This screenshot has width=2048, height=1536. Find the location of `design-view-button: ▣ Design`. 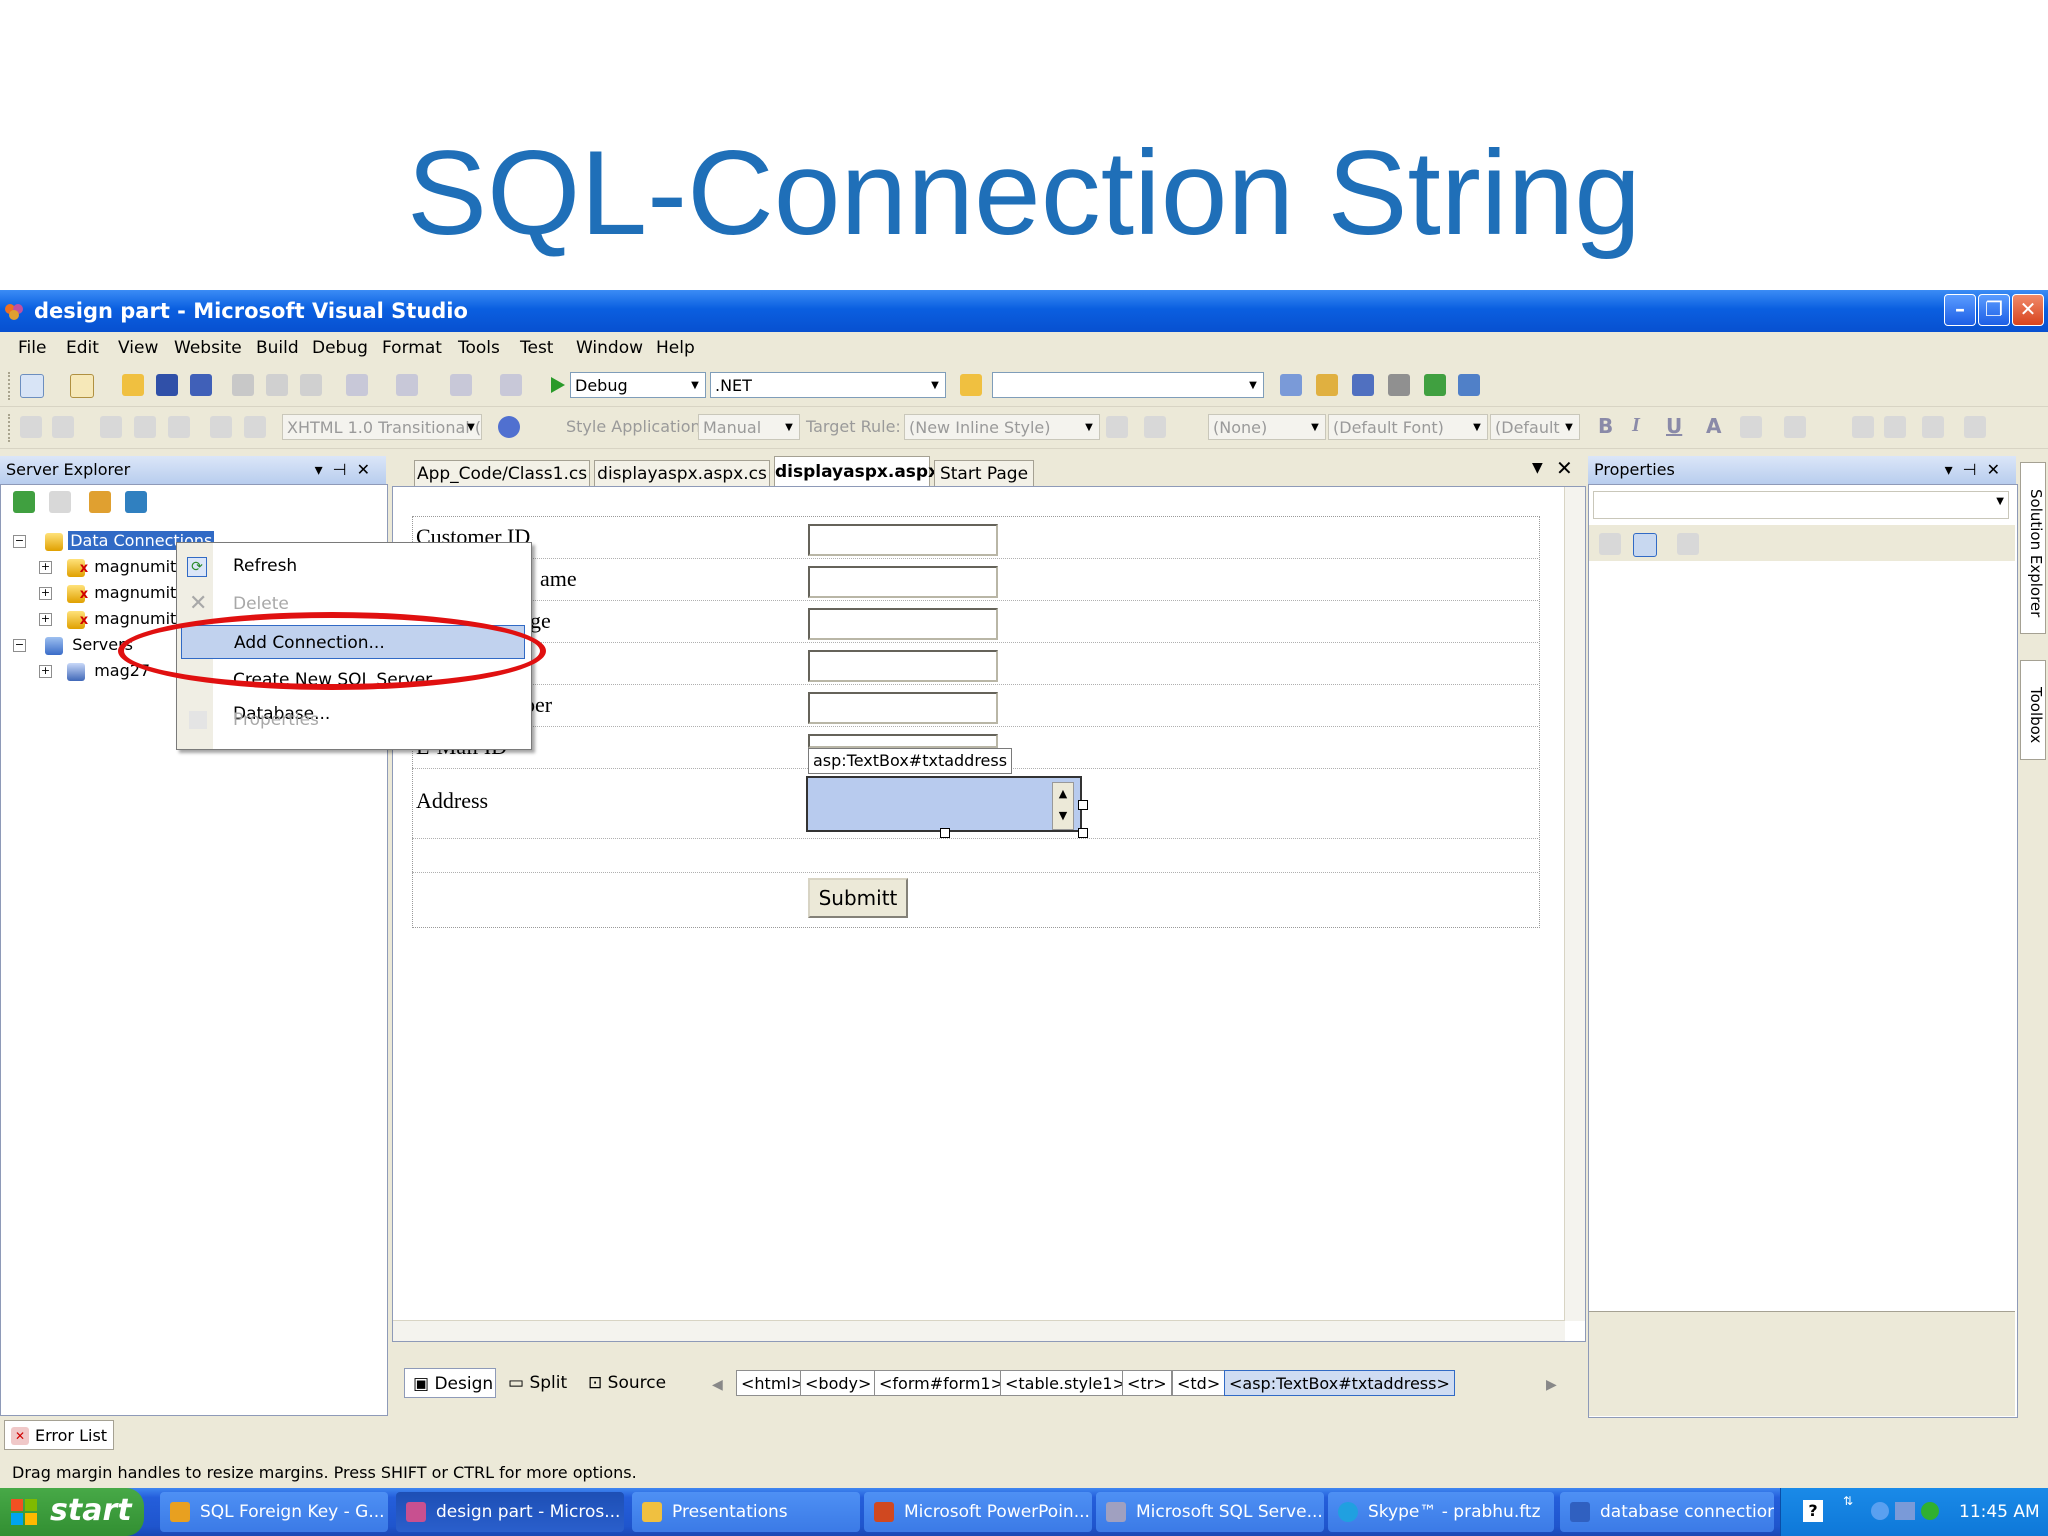

design-view-button: ▣ Design is located at coordinates (450, 1383).